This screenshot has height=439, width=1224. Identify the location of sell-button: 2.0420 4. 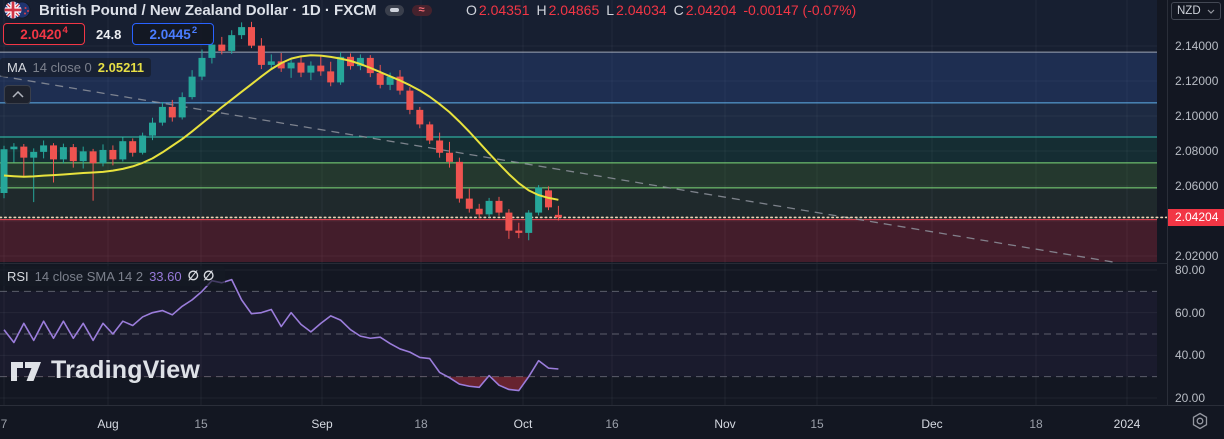
(44, 34).